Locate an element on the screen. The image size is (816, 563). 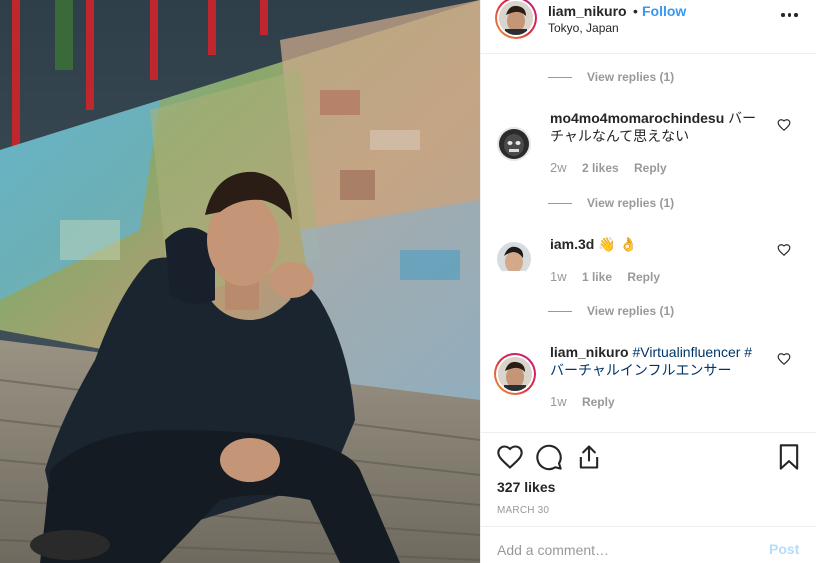
hashtag-link: #Virtualinfluencer # is located at coordinates (690, 352).